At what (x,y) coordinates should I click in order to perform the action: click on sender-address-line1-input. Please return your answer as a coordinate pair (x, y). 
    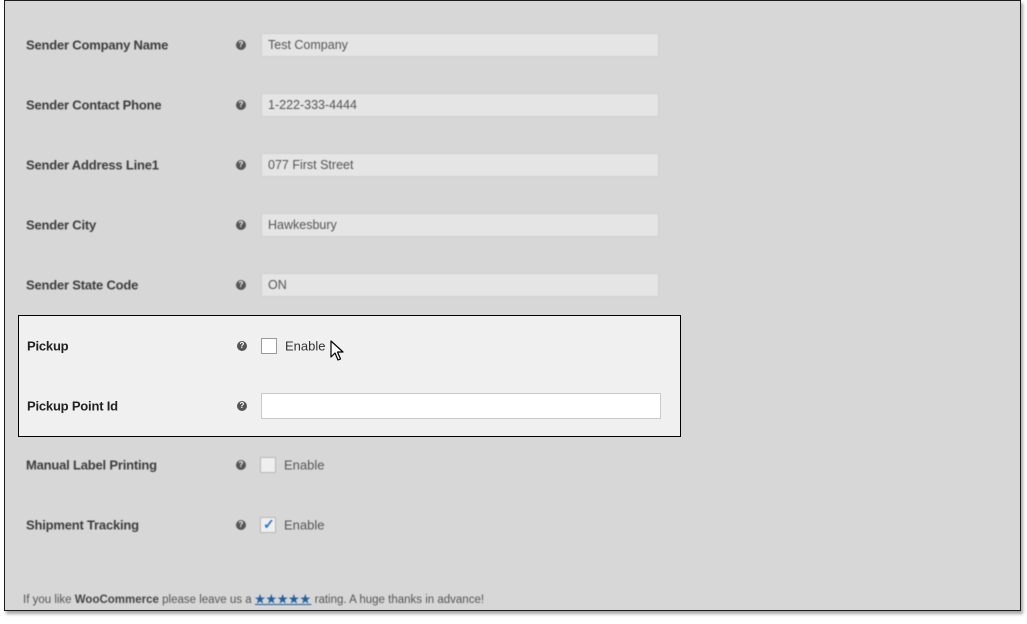
    Looking at the image, I should click on (460, 165).